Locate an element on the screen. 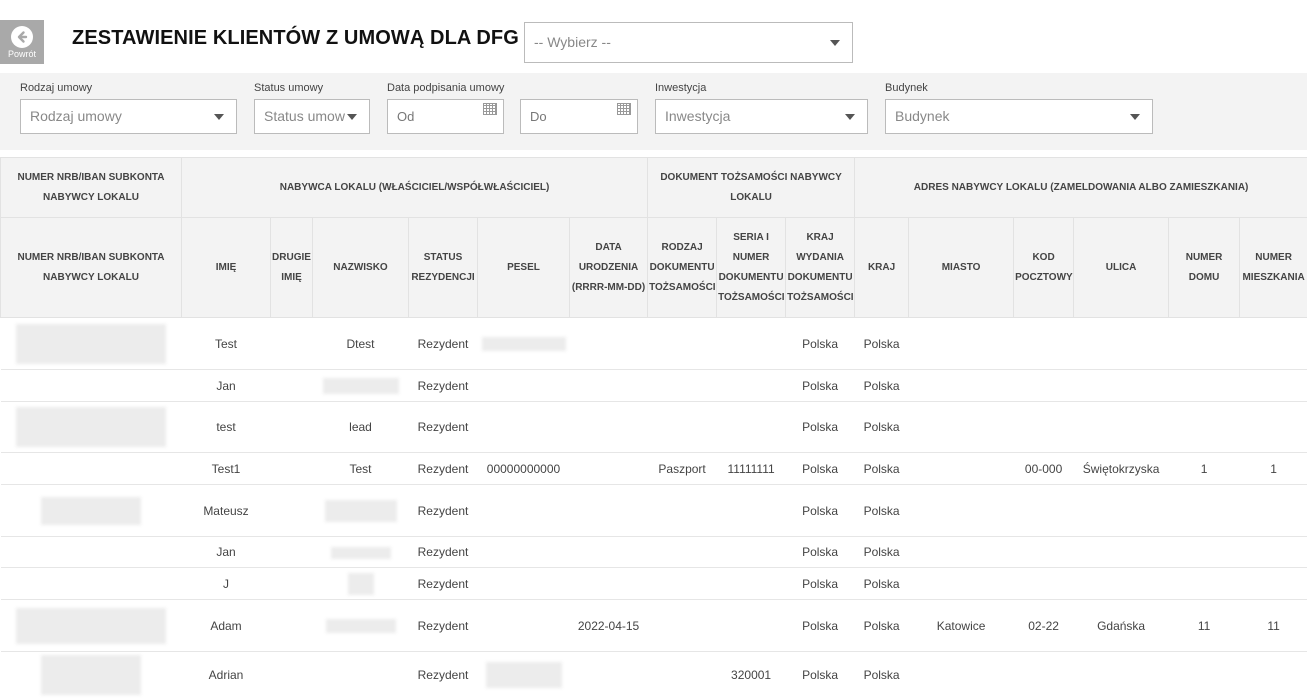 This screenshot has height=698, width=1307. building-select: Budynek is located at coordinates (1019, 116).